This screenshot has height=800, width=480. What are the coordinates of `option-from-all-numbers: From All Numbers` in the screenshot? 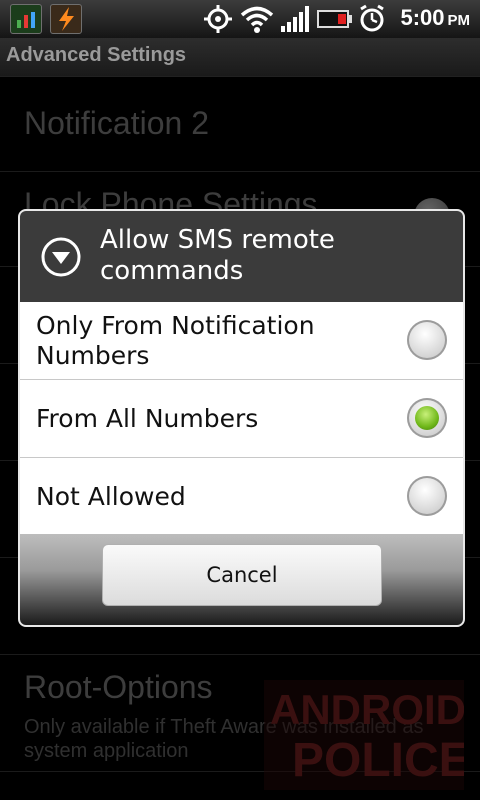 It's located at (241, 419).